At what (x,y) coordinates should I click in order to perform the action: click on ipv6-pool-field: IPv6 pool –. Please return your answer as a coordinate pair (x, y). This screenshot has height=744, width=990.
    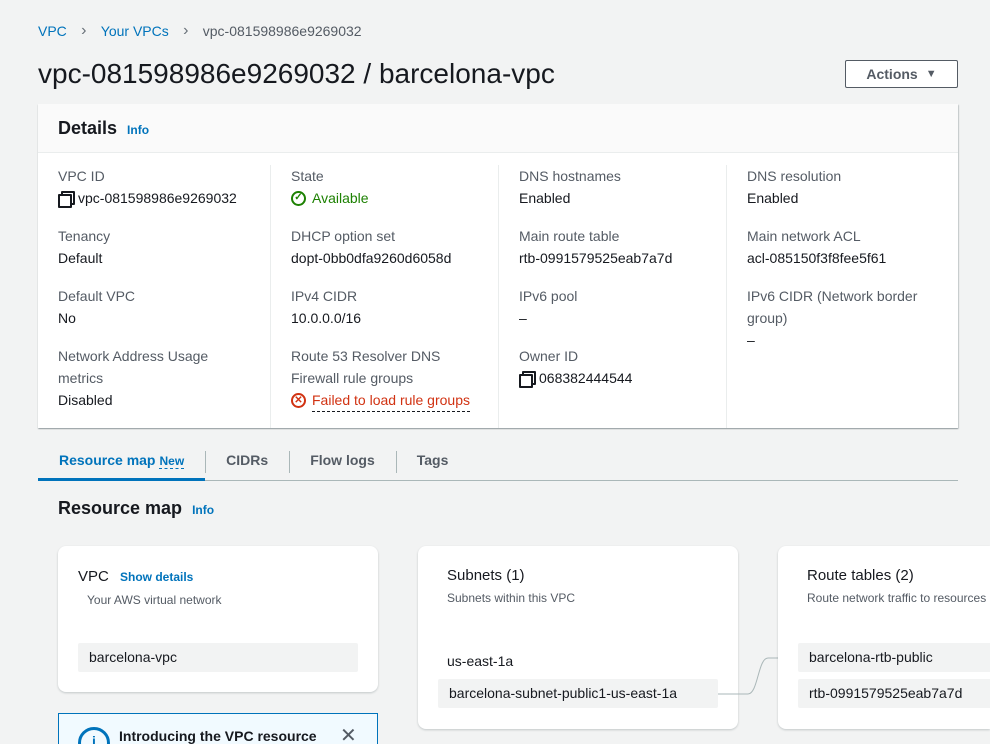
    Looking at the image, I should click on (612, 307).